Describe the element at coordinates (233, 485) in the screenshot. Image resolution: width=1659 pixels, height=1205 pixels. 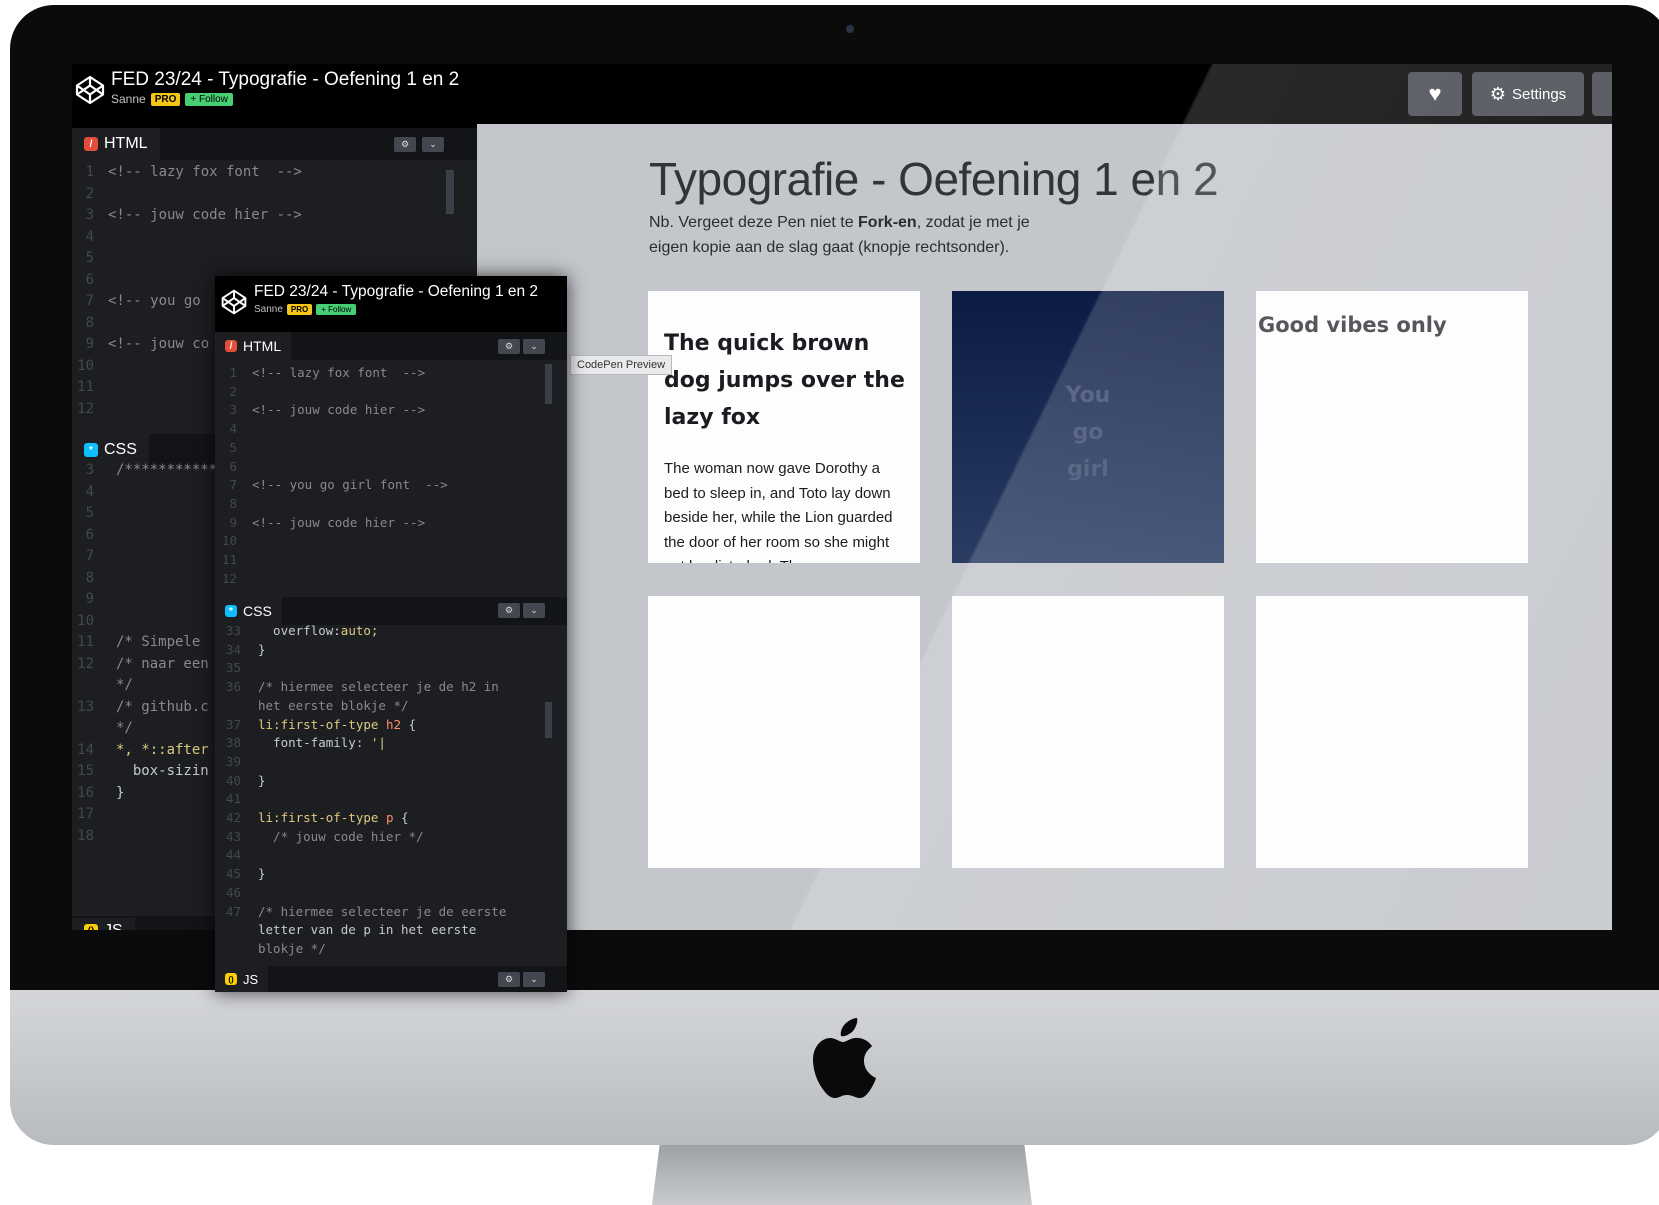
I see `line-number: 7` at that location.